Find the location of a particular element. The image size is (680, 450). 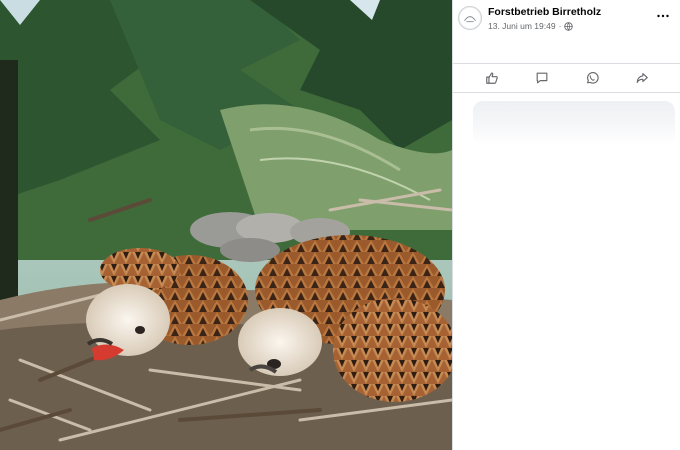

more-options-icon is located at coordinates (663, 16).